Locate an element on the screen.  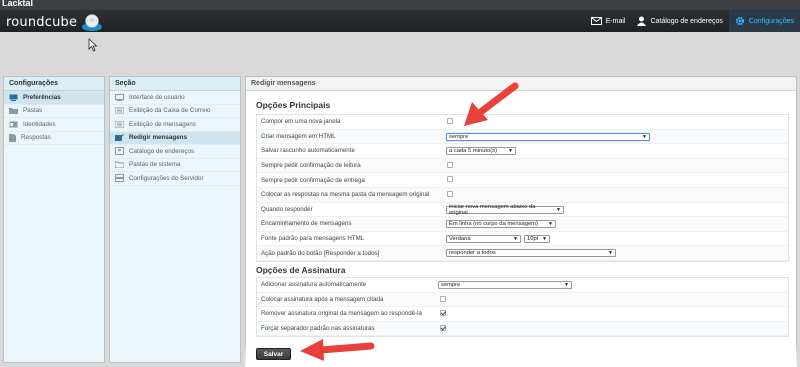
select-value: Em linha (no corpo da mensagem) is located at coordinates (493, 224).